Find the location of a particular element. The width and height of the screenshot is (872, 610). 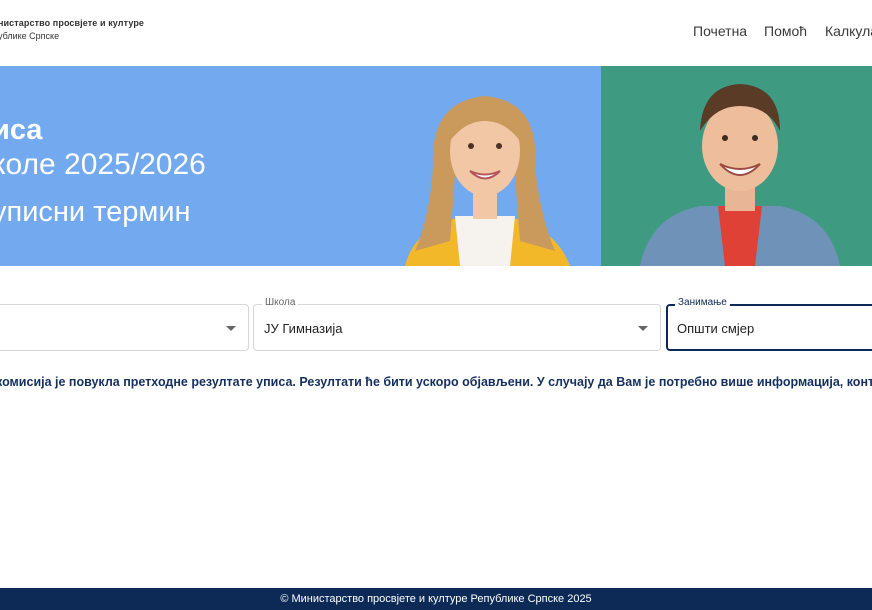

student-boy-photo is located at coordinates (740, 175).